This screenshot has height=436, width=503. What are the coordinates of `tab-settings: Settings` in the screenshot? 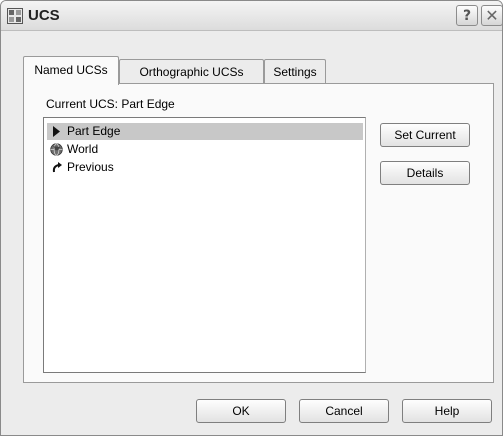 It's located at (295, 71).